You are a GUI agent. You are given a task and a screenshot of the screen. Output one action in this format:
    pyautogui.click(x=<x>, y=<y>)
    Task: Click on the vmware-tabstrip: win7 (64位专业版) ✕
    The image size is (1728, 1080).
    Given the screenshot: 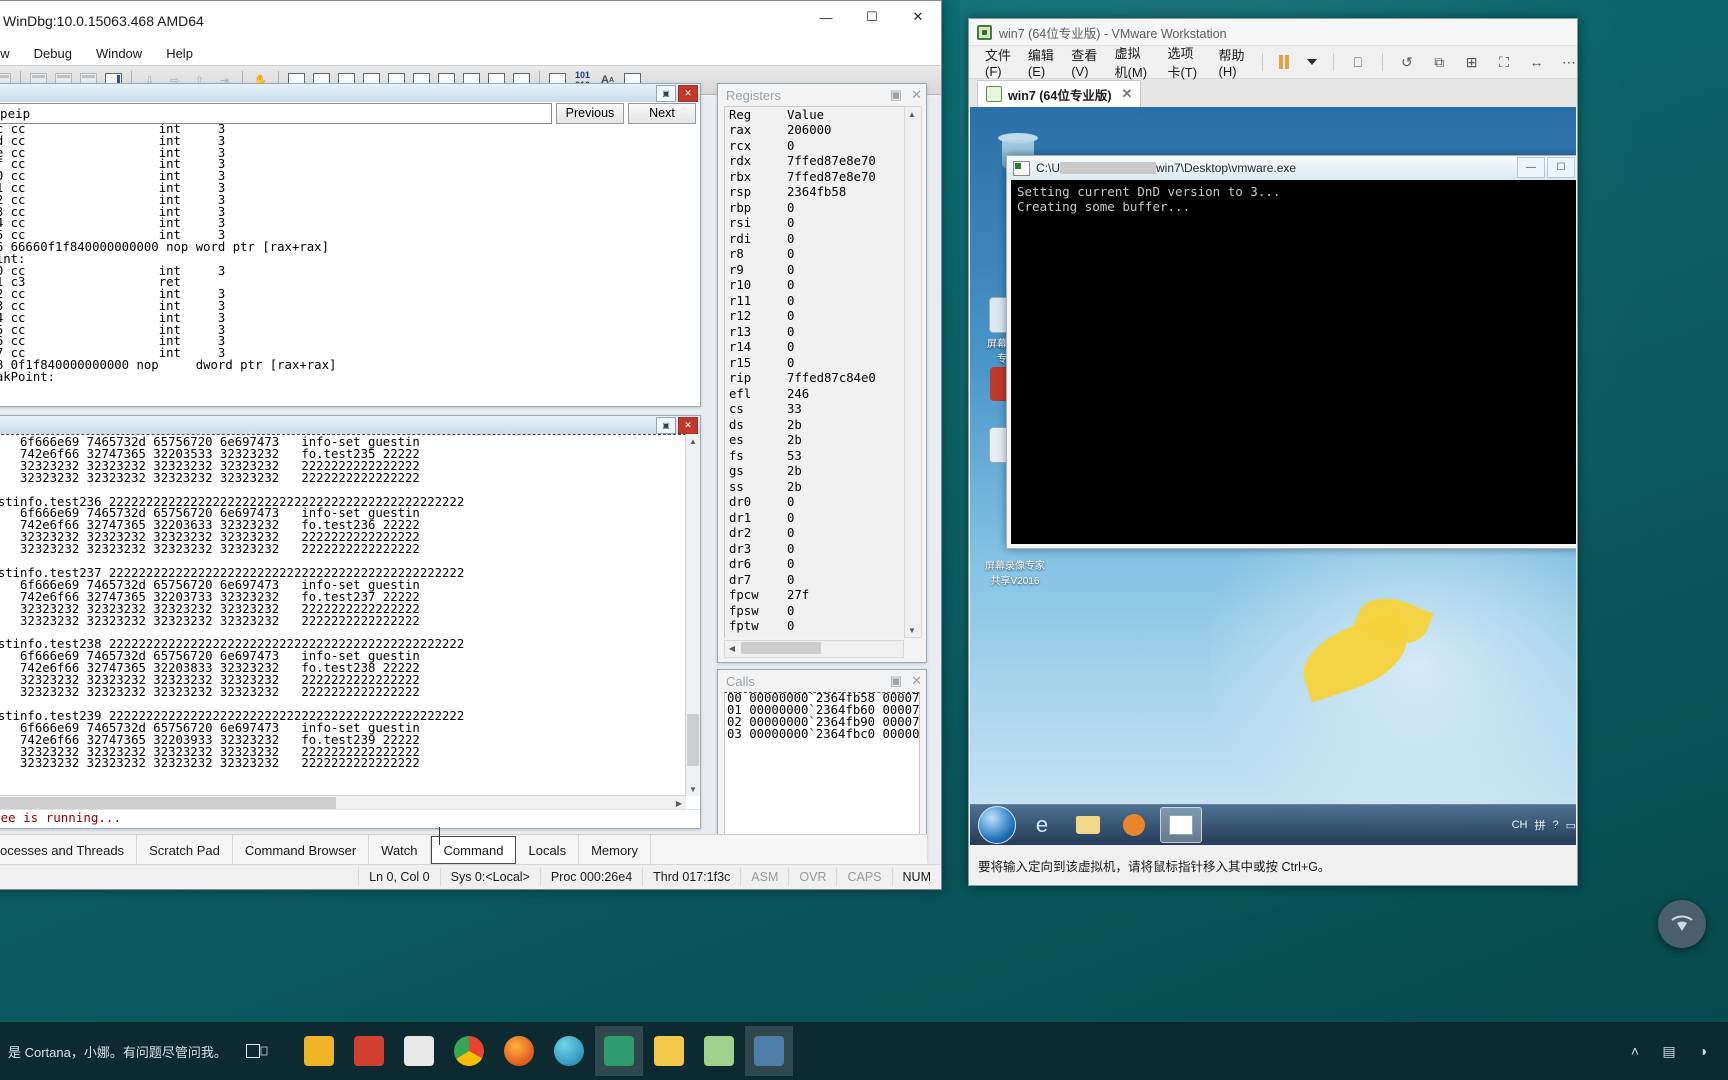 What is the action you would take?
    pyautogui.click(x=1273, y=93)
    